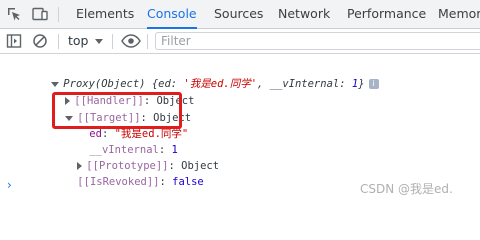 This screenshot has height=240, width=480. I want to click on tab-elements: Elements, so click(105, 14).